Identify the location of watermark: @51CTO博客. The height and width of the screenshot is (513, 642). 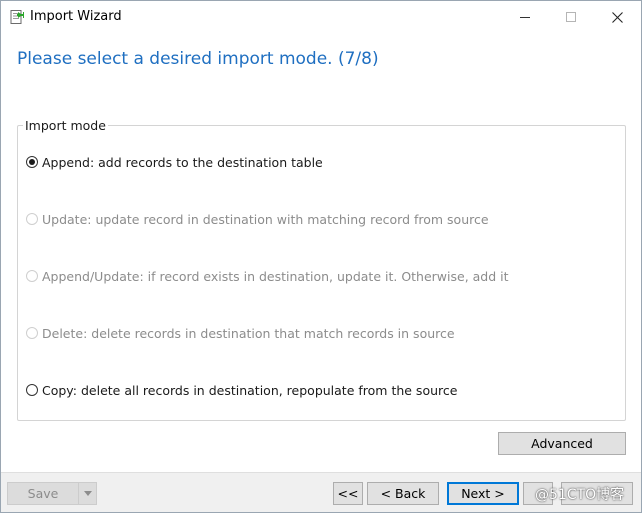
(580, 495).